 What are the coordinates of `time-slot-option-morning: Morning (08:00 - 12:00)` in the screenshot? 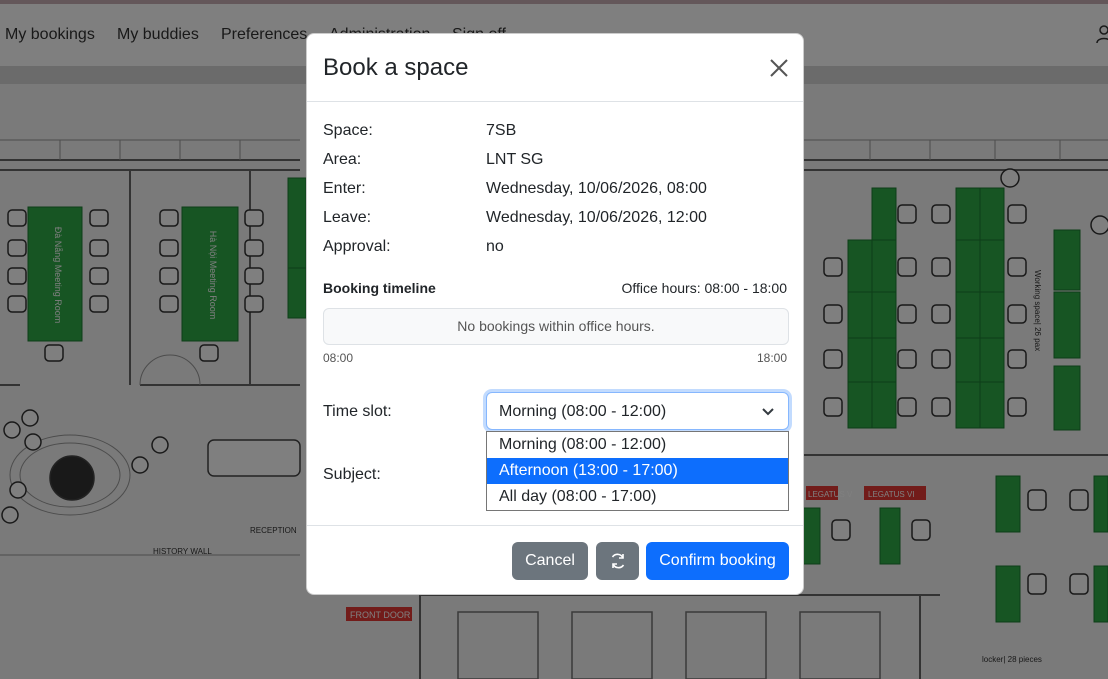 It's located at (637, 445).